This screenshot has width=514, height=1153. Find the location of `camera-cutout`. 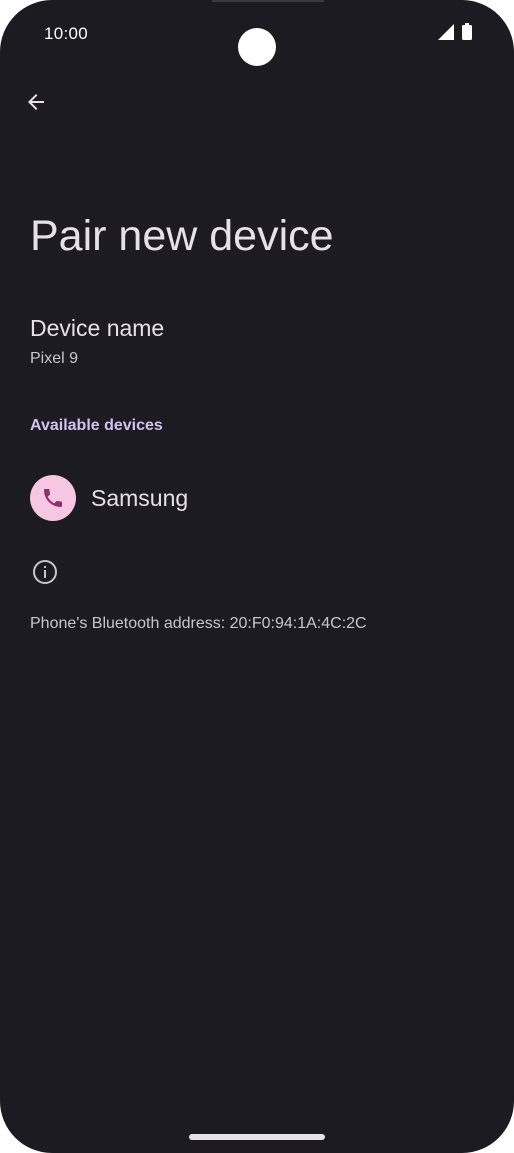

camera-cutout is located at coordinates (257, 47).